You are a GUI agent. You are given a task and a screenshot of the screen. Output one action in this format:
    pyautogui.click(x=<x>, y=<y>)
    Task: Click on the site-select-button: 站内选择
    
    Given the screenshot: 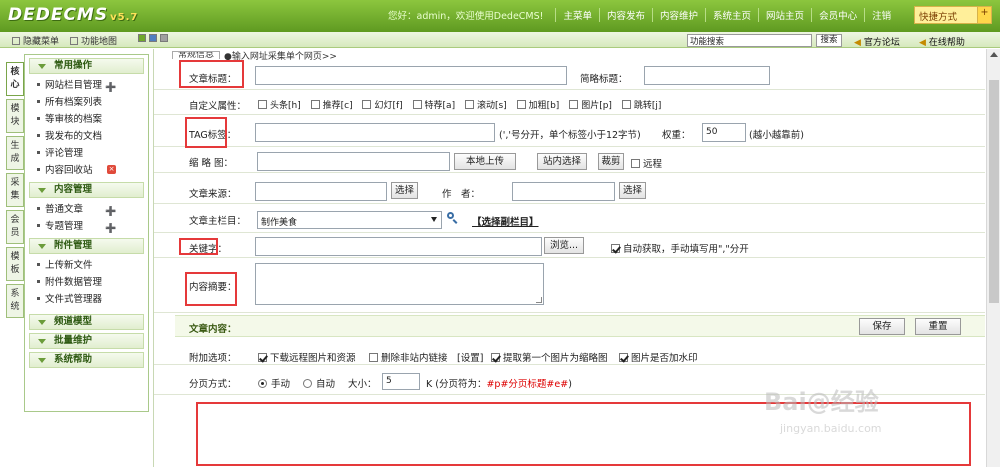 What is the action you would take?
    pyautogui.click(x=562, y=161)
    